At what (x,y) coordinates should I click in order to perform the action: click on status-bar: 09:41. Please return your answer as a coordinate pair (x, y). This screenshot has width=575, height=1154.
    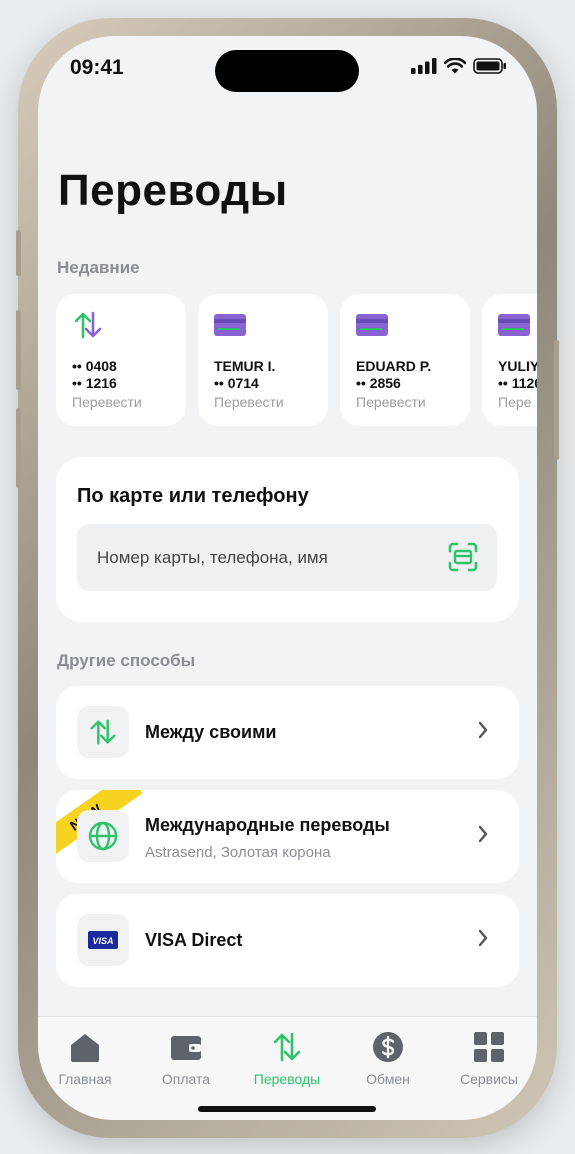
    Looking at the image, I should click on (287, 71).